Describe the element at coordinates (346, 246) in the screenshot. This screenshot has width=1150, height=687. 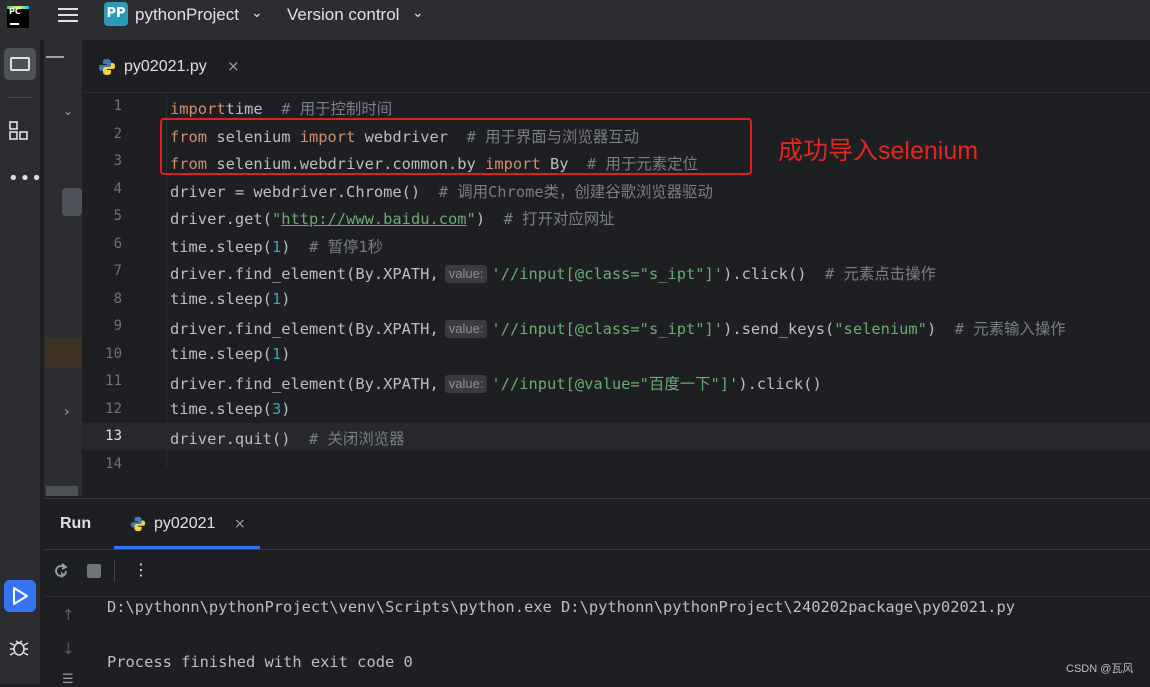
I see `code-token: # 暂停1秒` at that location.